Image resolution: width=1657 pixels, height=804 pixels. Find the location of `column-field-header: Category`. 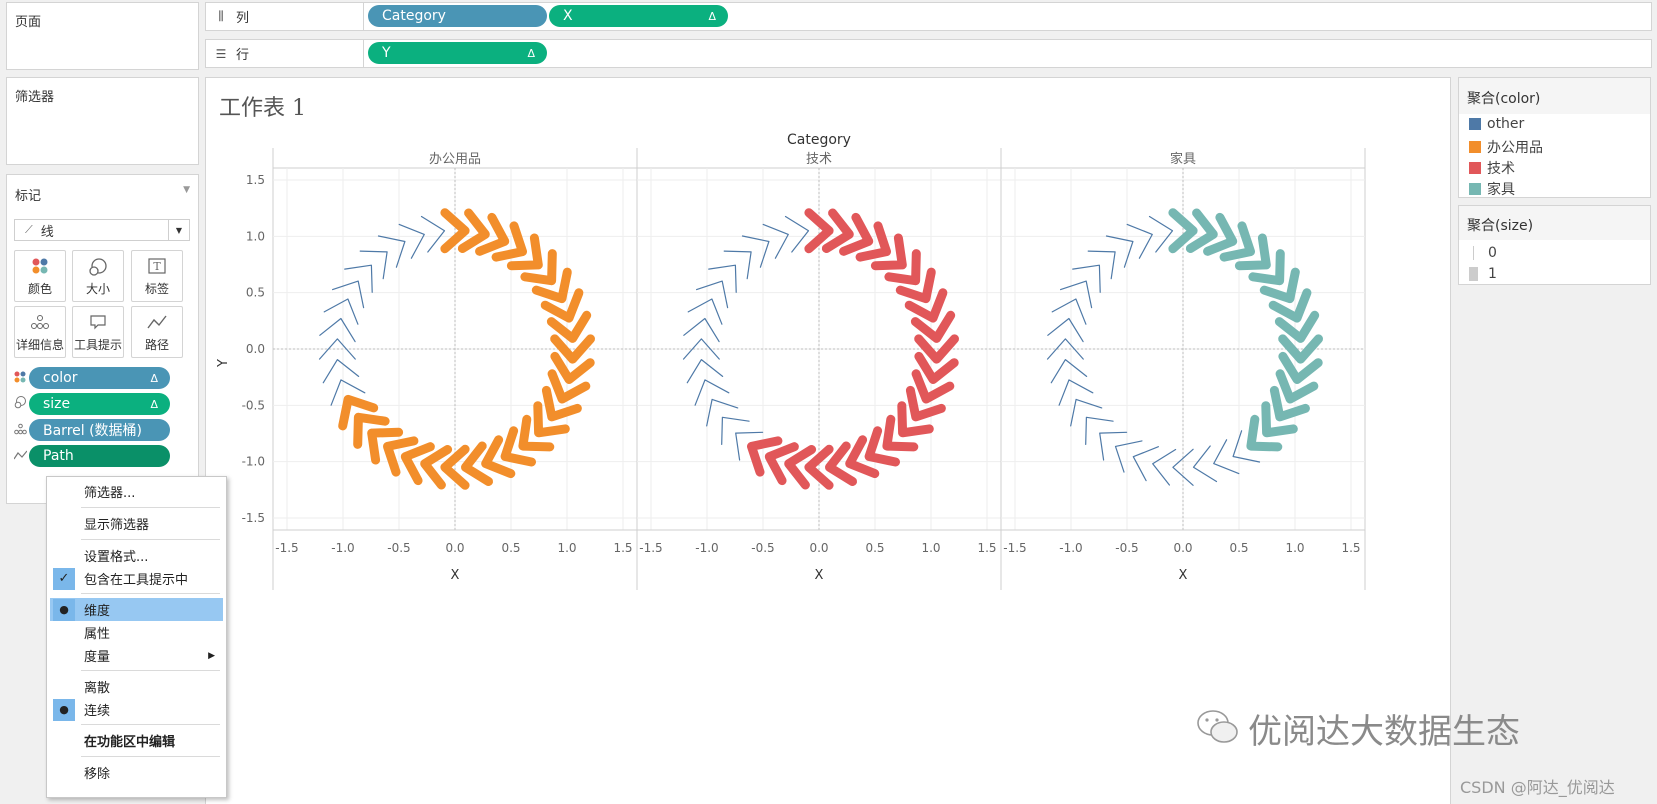

column-field-header: Category is located at coordinates (819, 140).